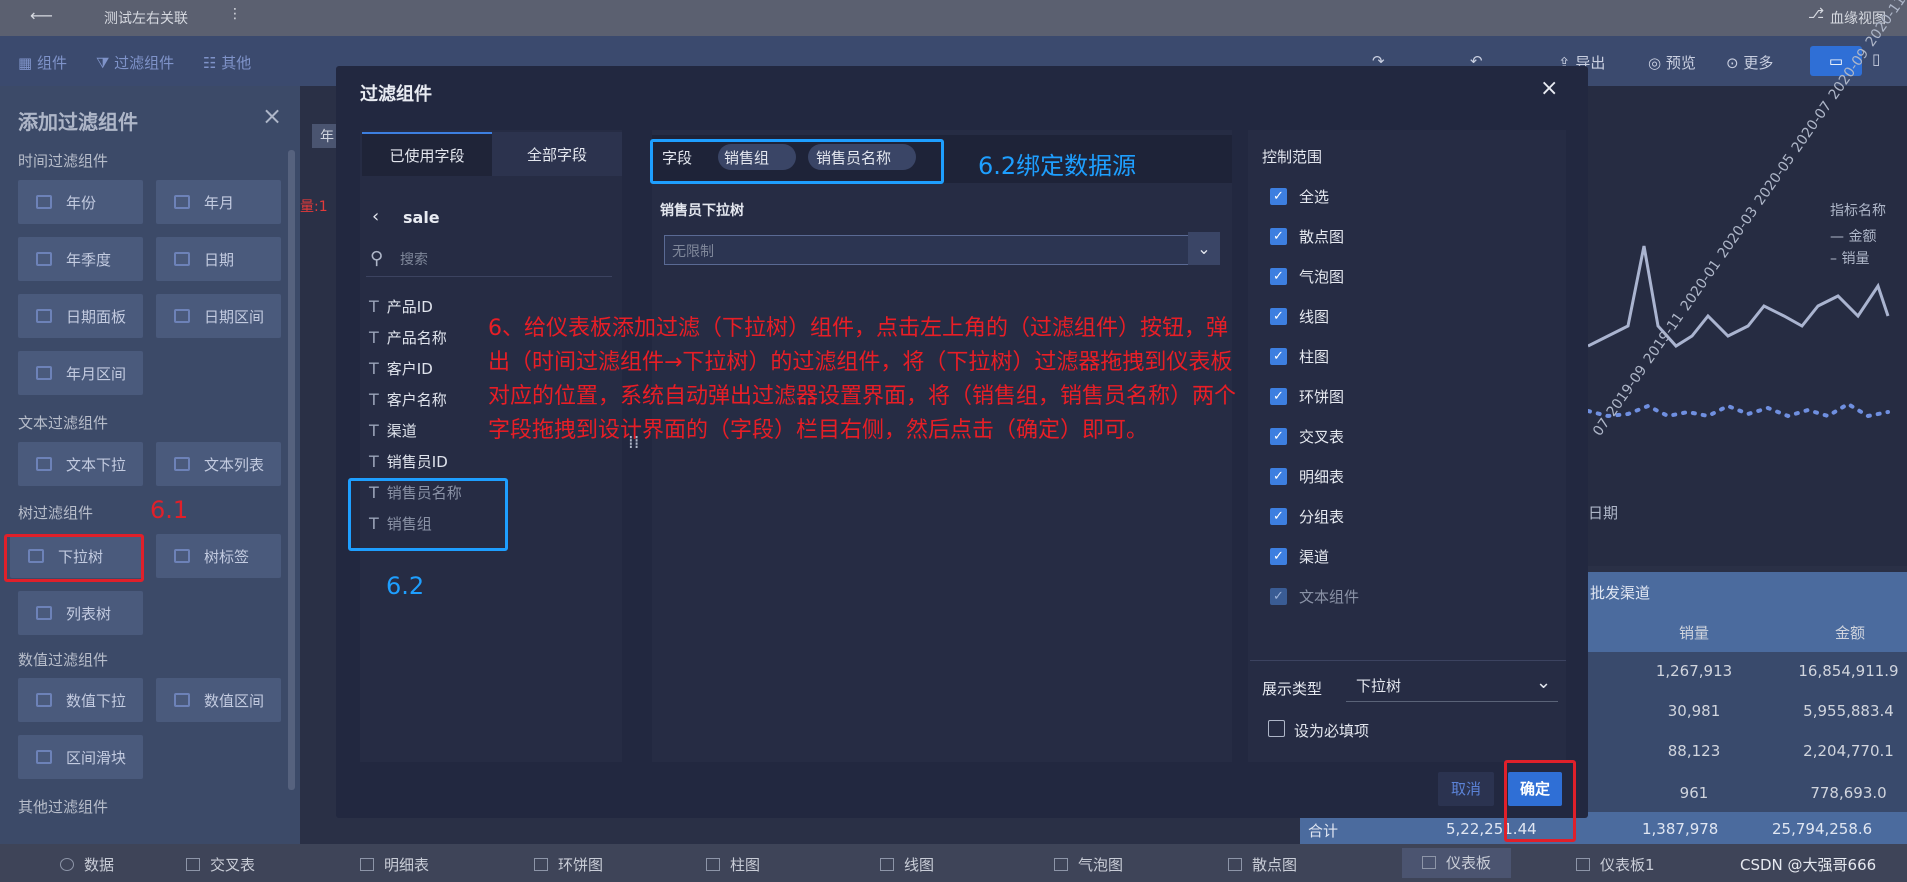 This screenshot has height=882, width=1907. What do you see at coordinates (227, 62) in the screenshot?
I see `other-menu: ☷ 其他` at bounding box center [227, 62].